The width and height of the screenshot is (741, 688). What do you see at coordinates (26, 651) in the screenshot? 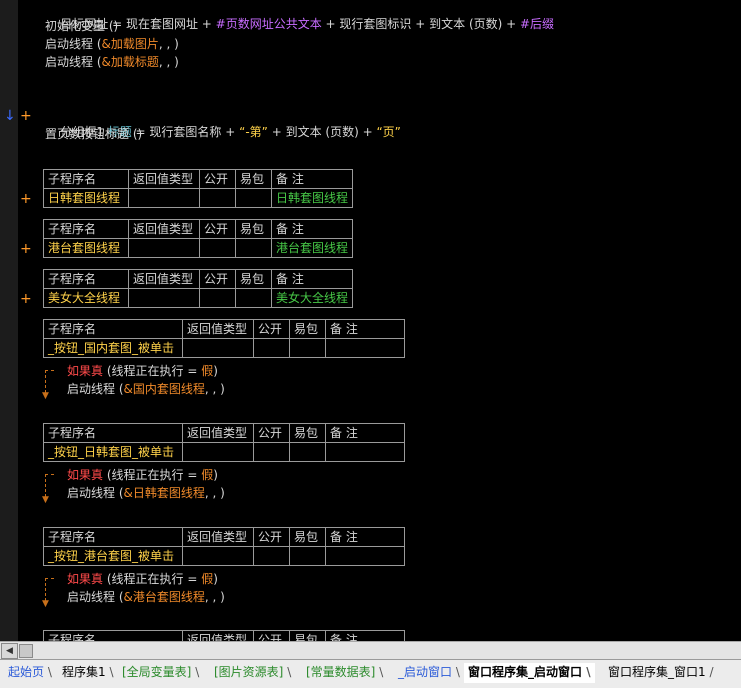
I see `scrollbar-thumb` at bounding box center [26, 651].